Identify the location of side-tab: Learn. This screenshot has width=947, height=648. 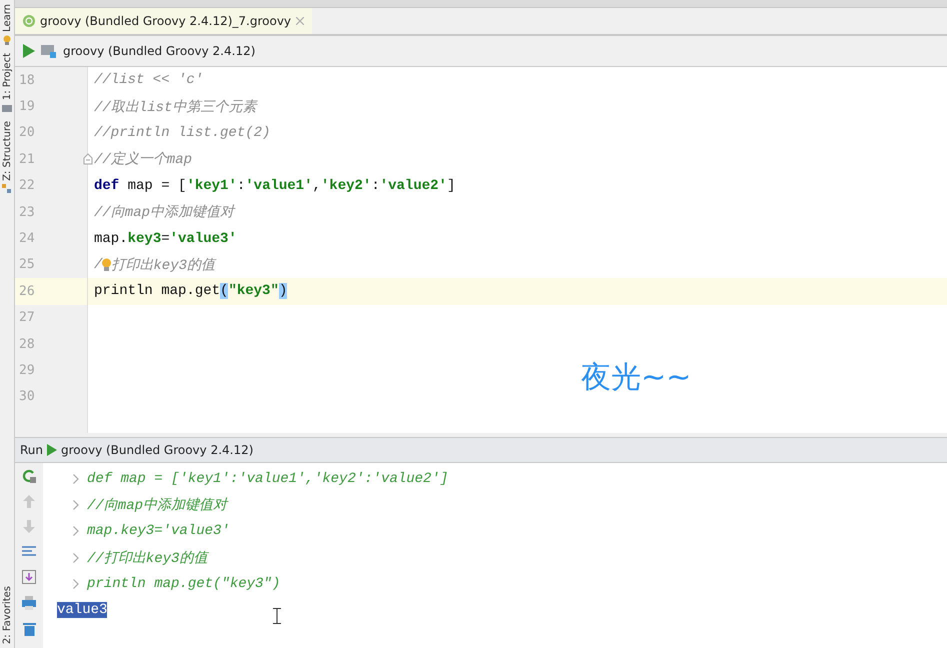
(7, 18).